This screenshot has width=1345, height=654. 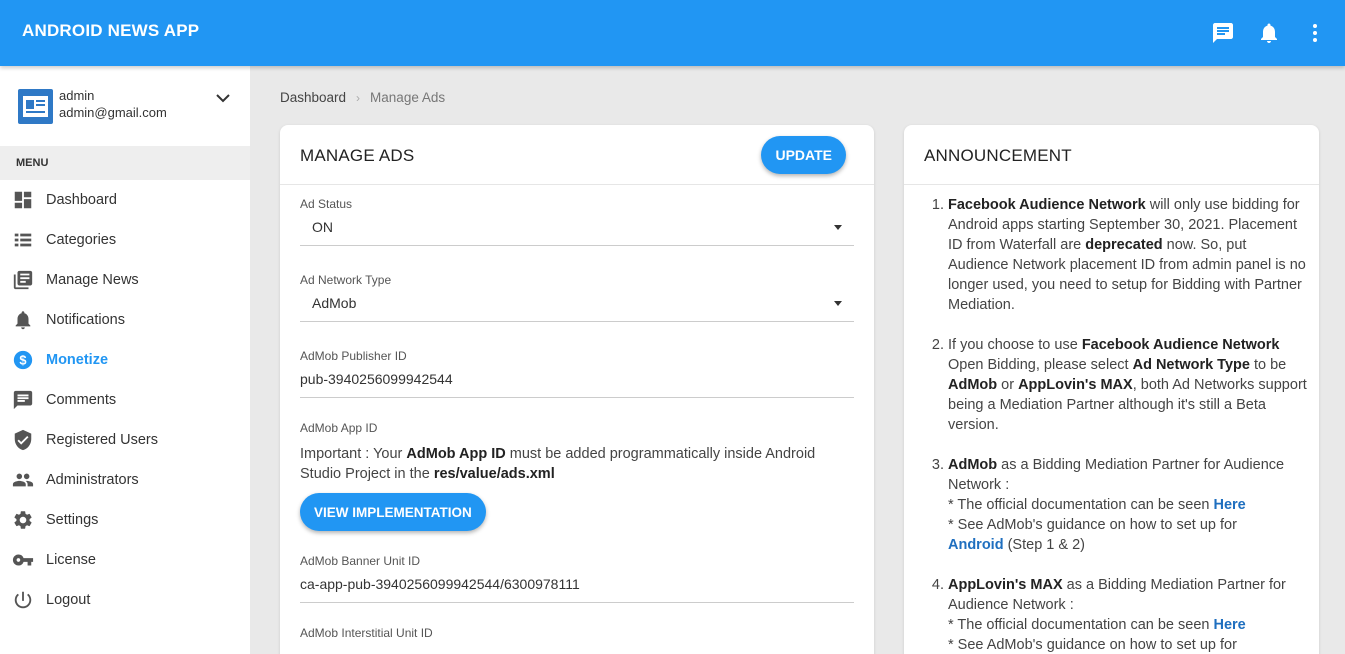 What do you see at coordinates (72, 520) in the screenshot?
I see `sidebar-item-label: Settings` at bounding box center [72, 520].